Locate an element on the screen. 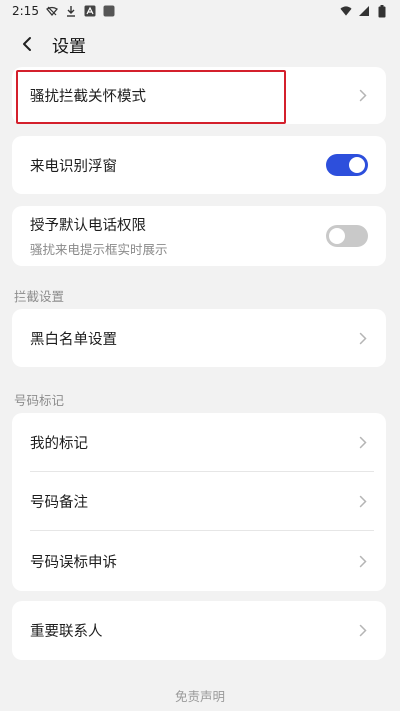 The width and height of the screenshot is (400, 711). section-block-label: 拦截设置 is located at coordinates (39, 296).